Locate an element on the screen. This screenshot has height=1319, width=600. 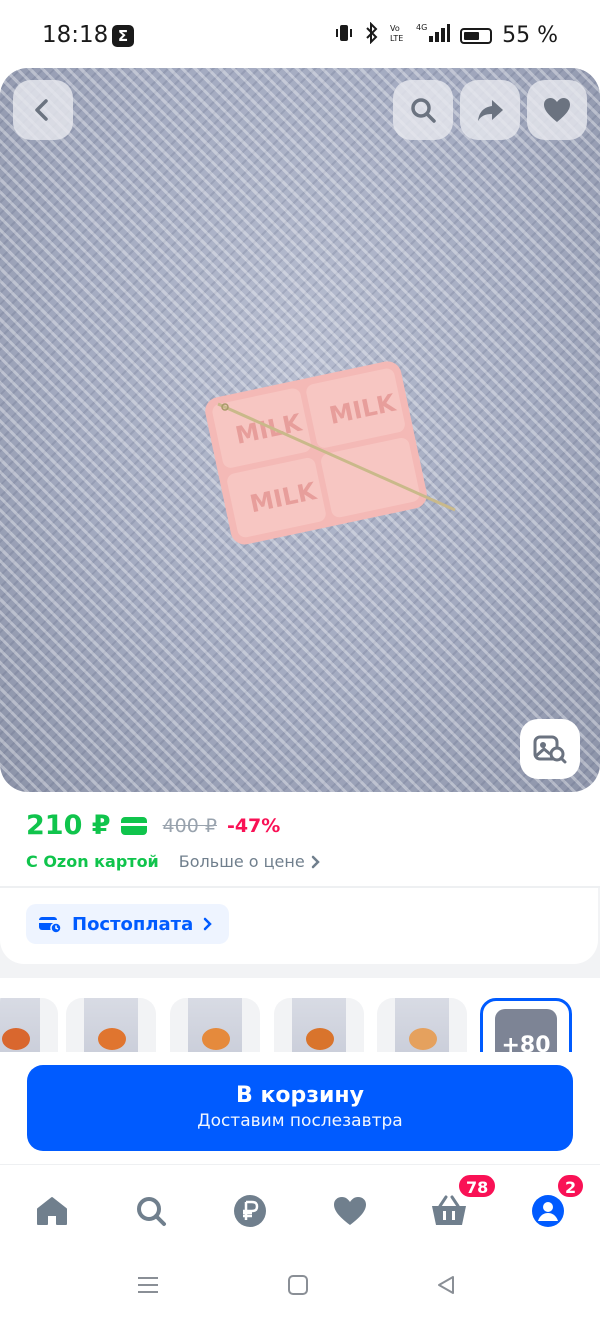
image-search-icon is located at coordinates (550, 749).